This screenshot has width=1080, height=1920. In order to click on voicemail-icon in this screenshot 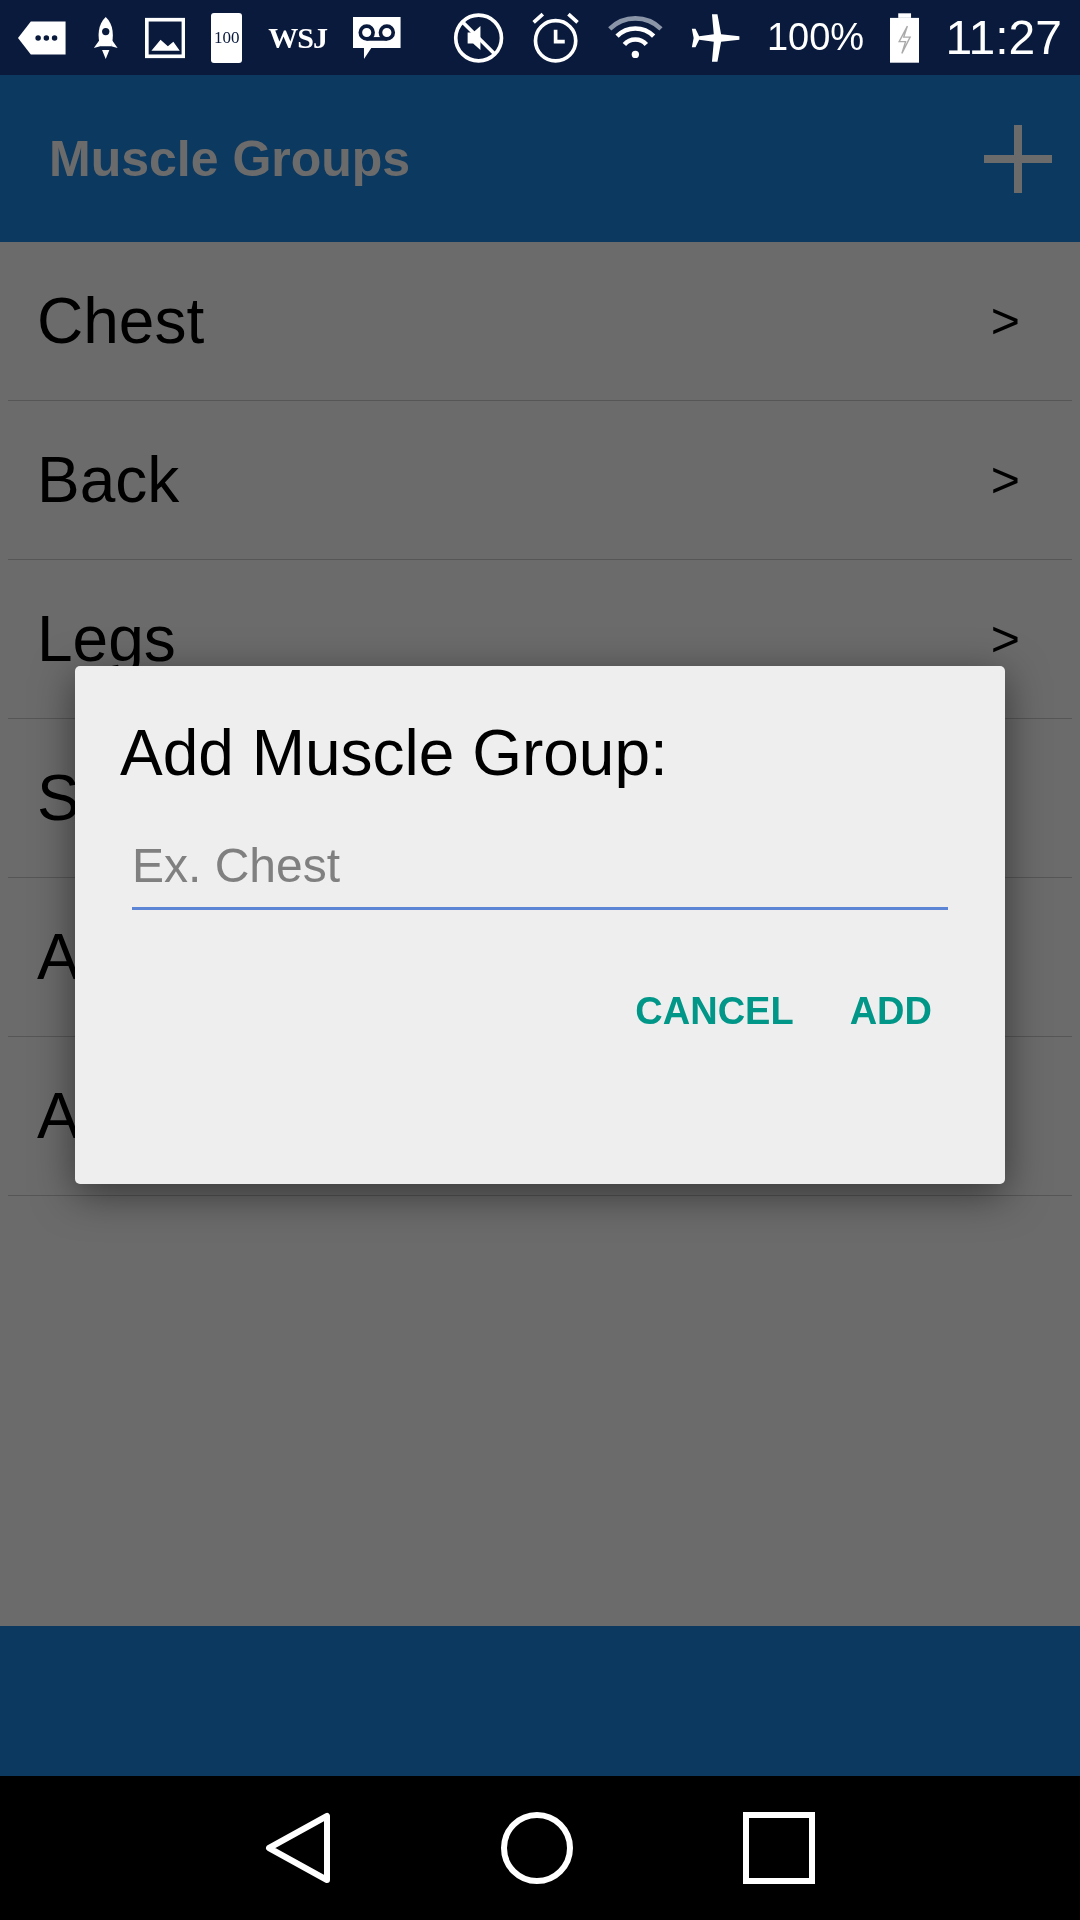, I will do `click(377, 37)`.